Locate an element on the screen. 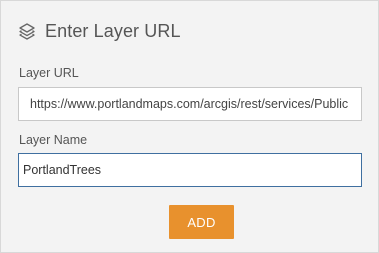 The height and width of the screenshot is (253, 379). layers-icon is located at coordinates (27, 31).